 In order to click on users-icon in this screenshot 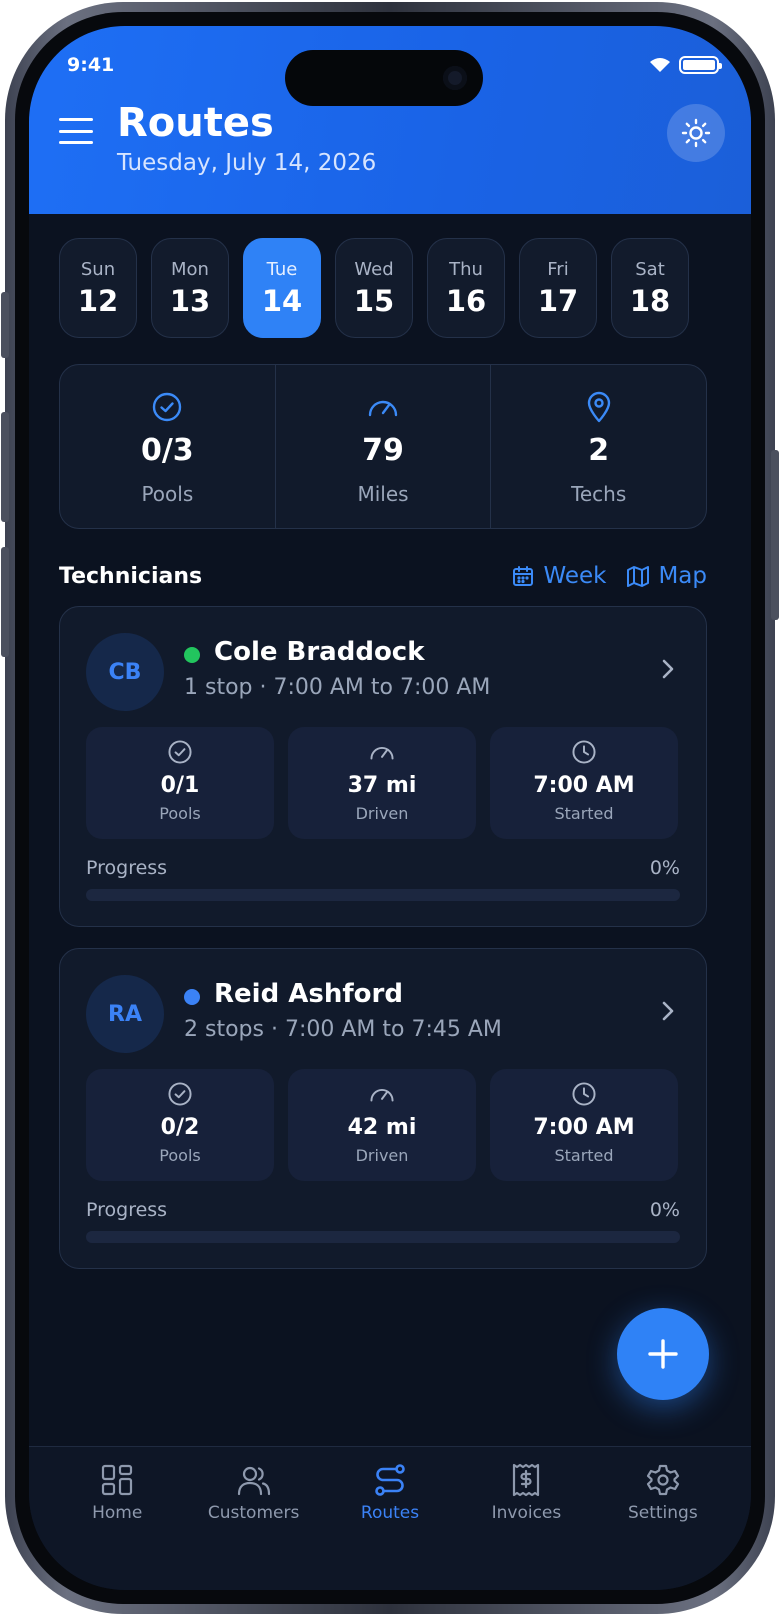, I will do `click(253, 1481)`.